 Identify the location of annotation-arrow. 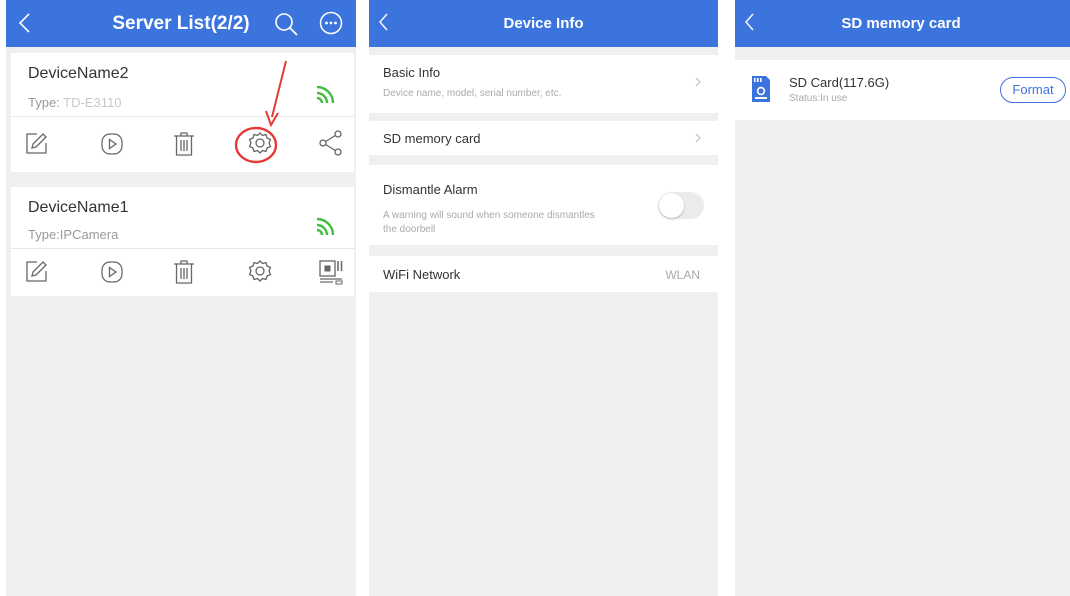
(260, 112).